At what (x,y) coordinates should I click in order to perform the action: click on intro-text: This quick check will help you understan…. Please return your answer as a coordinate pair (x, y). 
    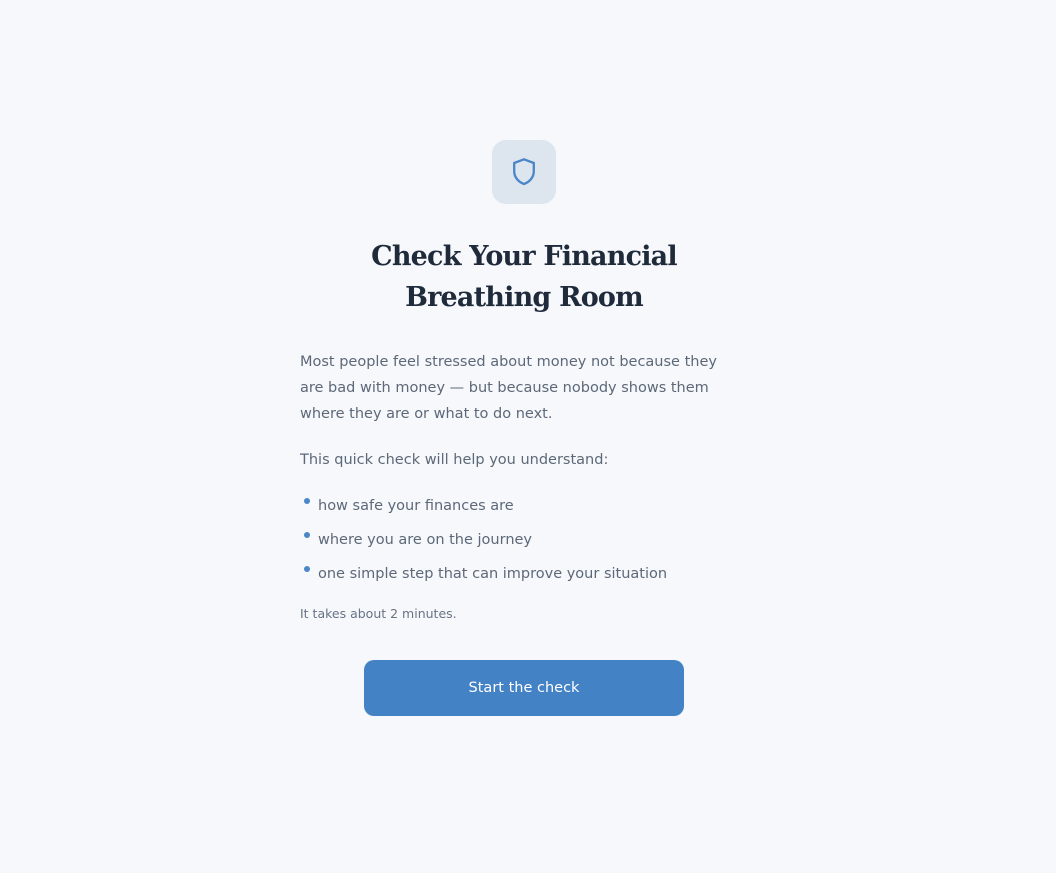
    Looking at the image, I should click on (454, 460).